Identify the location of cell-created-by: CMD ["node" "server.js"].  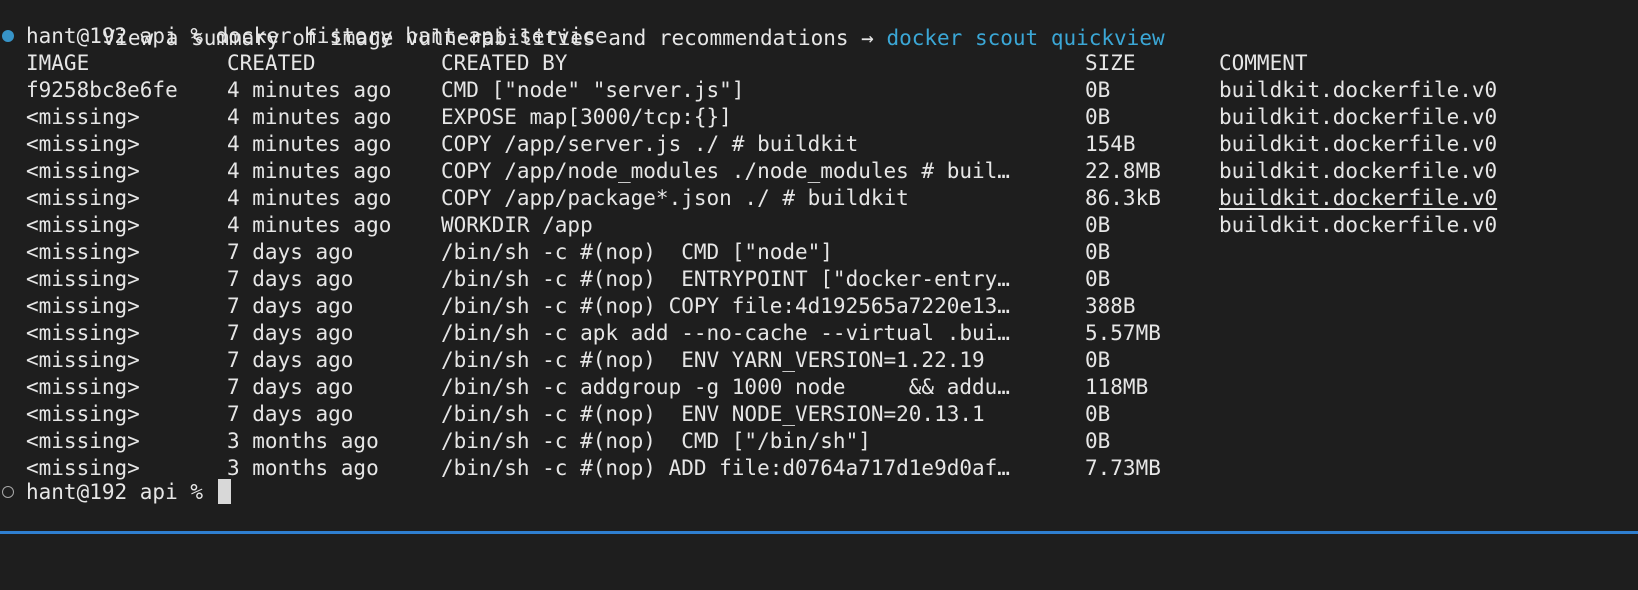
(593, 90).